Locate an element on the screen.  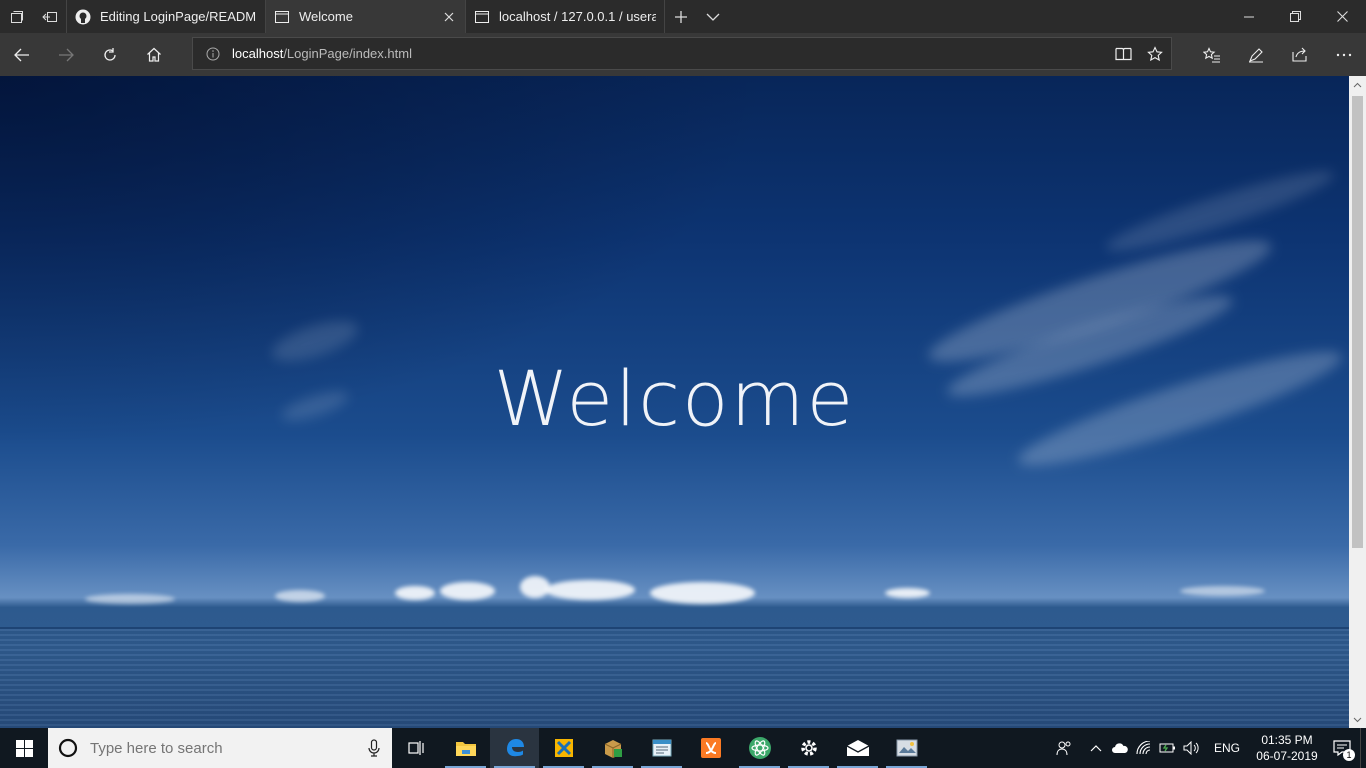
search-input is located at coordinates (220, 748).